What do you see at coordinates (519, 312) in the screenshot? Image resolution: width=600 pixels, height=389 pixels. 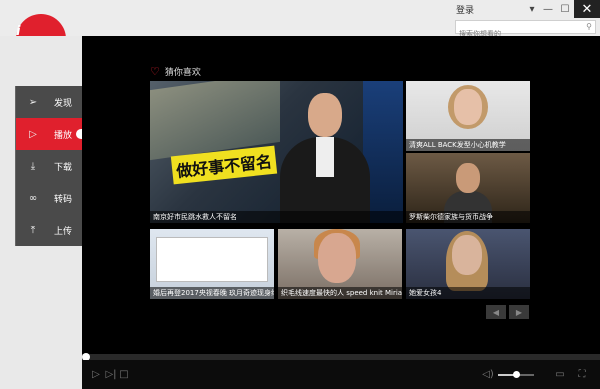 I see `next-page-button: ▶` at bounding box center [519, 312].